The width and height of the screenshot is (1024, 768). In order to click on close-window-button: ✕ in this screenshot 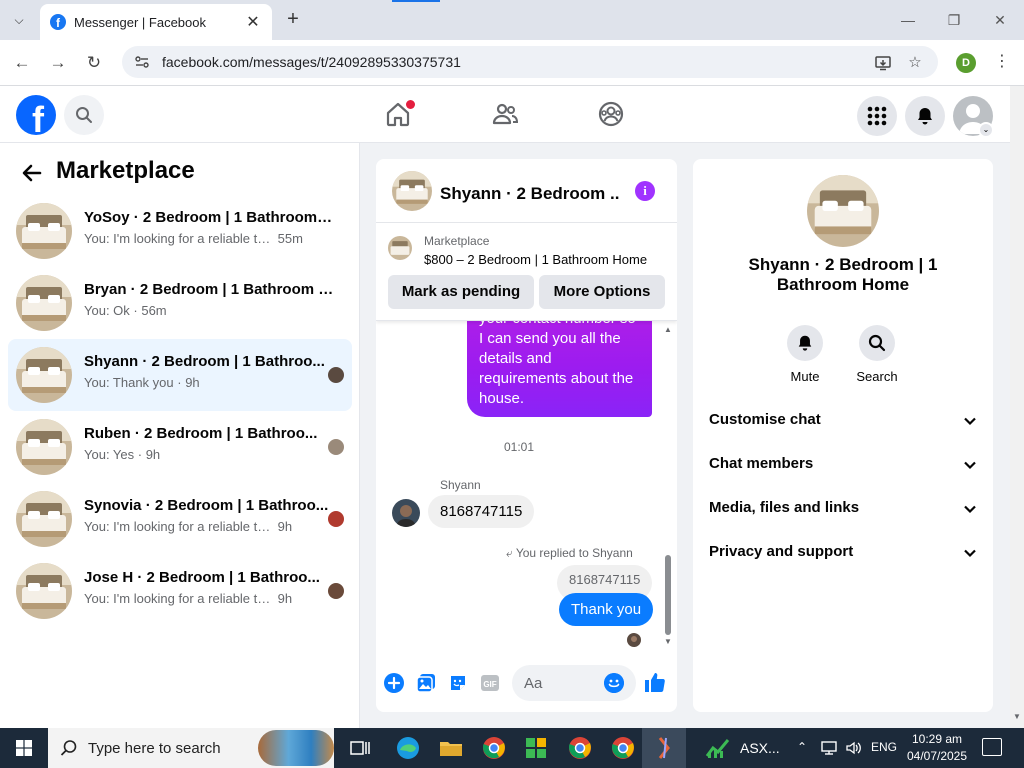, I will do `click(1000, 20)`.